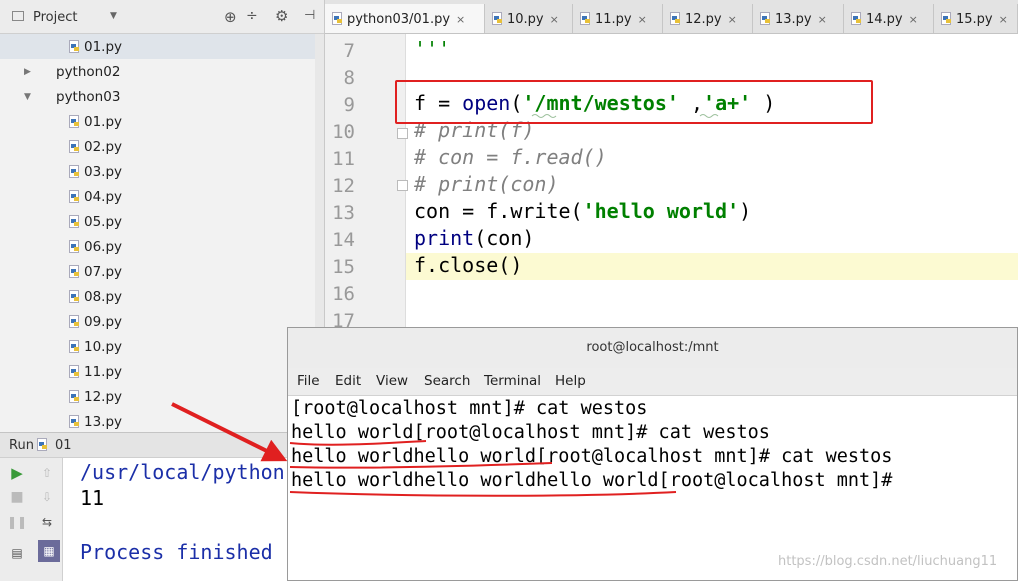 The width and height of the screenshot is (1018, 581). What do you see at coordinates (634, 102) in the screenshot?
I see `annotation-highlight-box` at bounding box center [634, 102].